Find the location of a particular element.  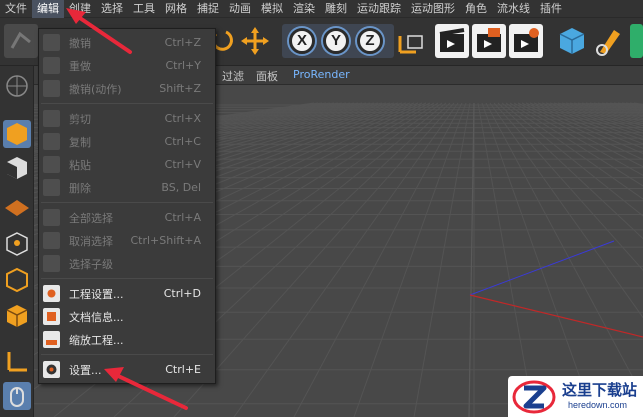

site-watermark: 这里下载站 heredown.com is located at coordinates (575, 396).